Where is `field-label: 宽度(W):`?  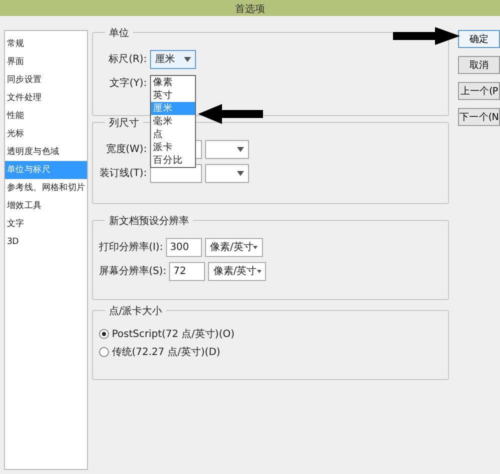
field-label: 宽度(W): is located at coordinates (125, 149).